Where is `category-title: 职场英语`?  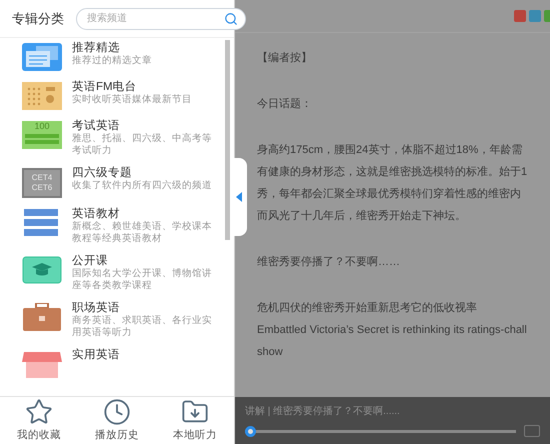 category-title: 职场英语 is located at coordinates (96, 308).